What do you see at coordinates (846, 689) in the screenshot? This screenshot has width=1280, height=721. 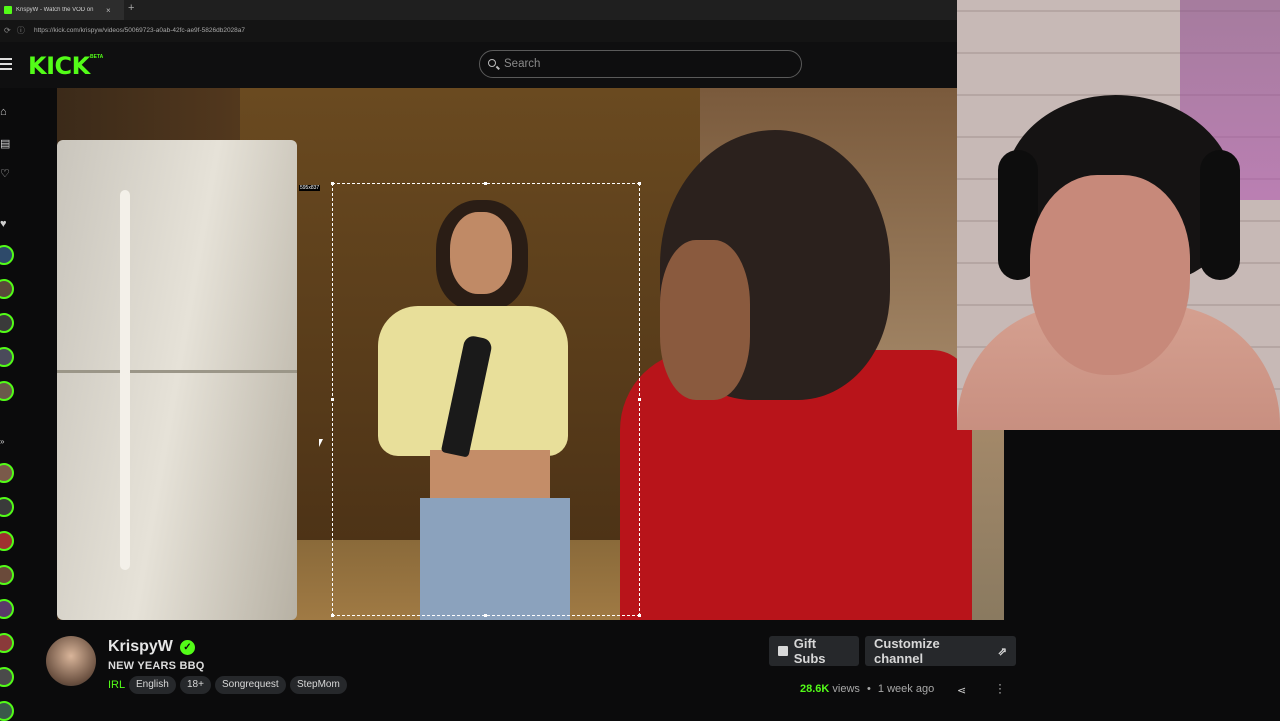 I see `views-label: views` at bounding box center [846, 689].